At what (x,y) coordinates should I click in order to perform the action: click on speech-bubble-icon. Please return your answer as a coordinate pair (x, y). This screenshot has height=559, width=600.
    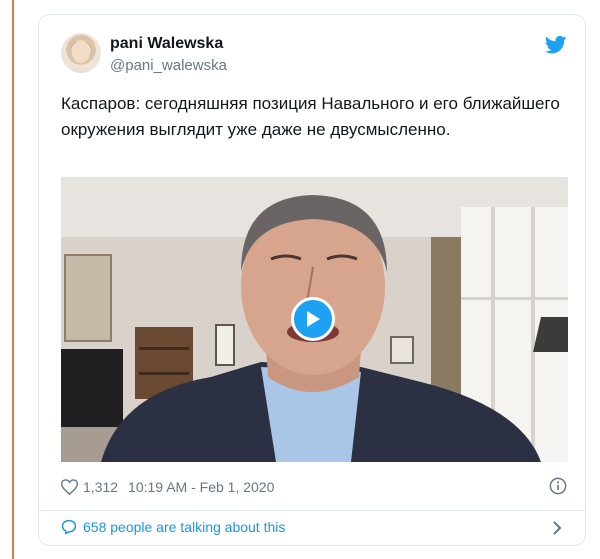
    Looking at the image, I should click on (69, 527).